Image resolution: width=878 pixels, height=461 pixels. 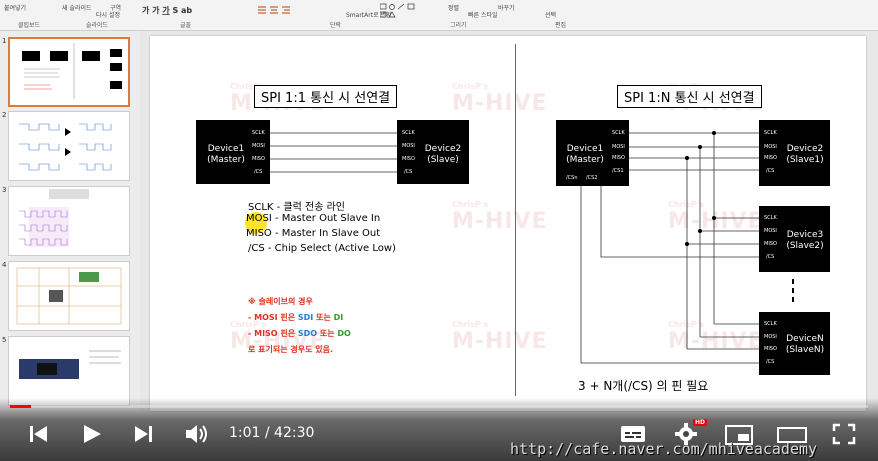 I want to click on previous-icon, so click(x=39, y=434).